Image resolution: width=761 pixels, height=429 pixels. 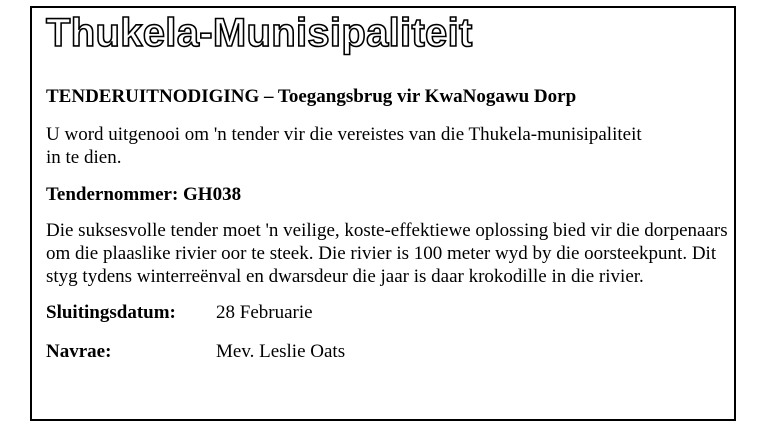 What do you see at coordinates (144, 194) in the screenshot?
I see `tender-number: Tendernommer: GH038` at bounding box center [144, 194].